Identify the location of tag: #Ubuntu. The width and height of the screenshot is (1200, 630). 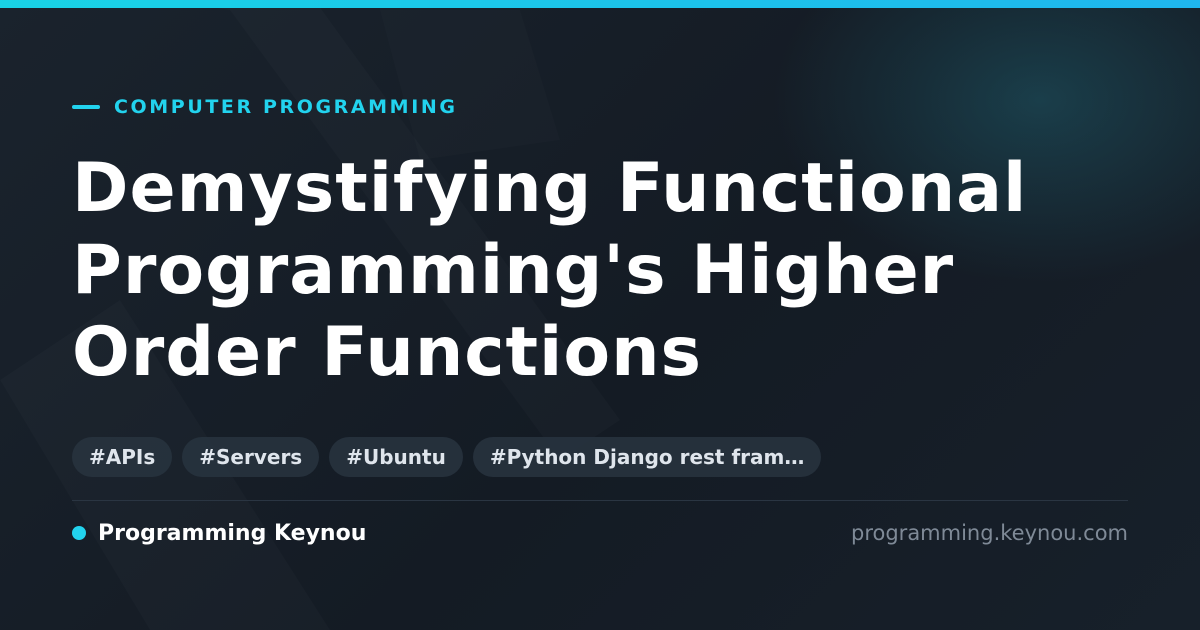
(396, 457).